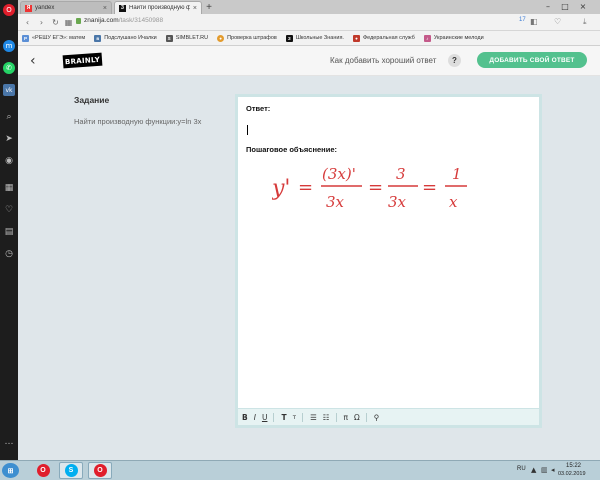 The width and height of the screenshot is (600, 480). Describe the element at coordinates (45, 8) in the screenshot. I see `tab-title: yandex` at that location.